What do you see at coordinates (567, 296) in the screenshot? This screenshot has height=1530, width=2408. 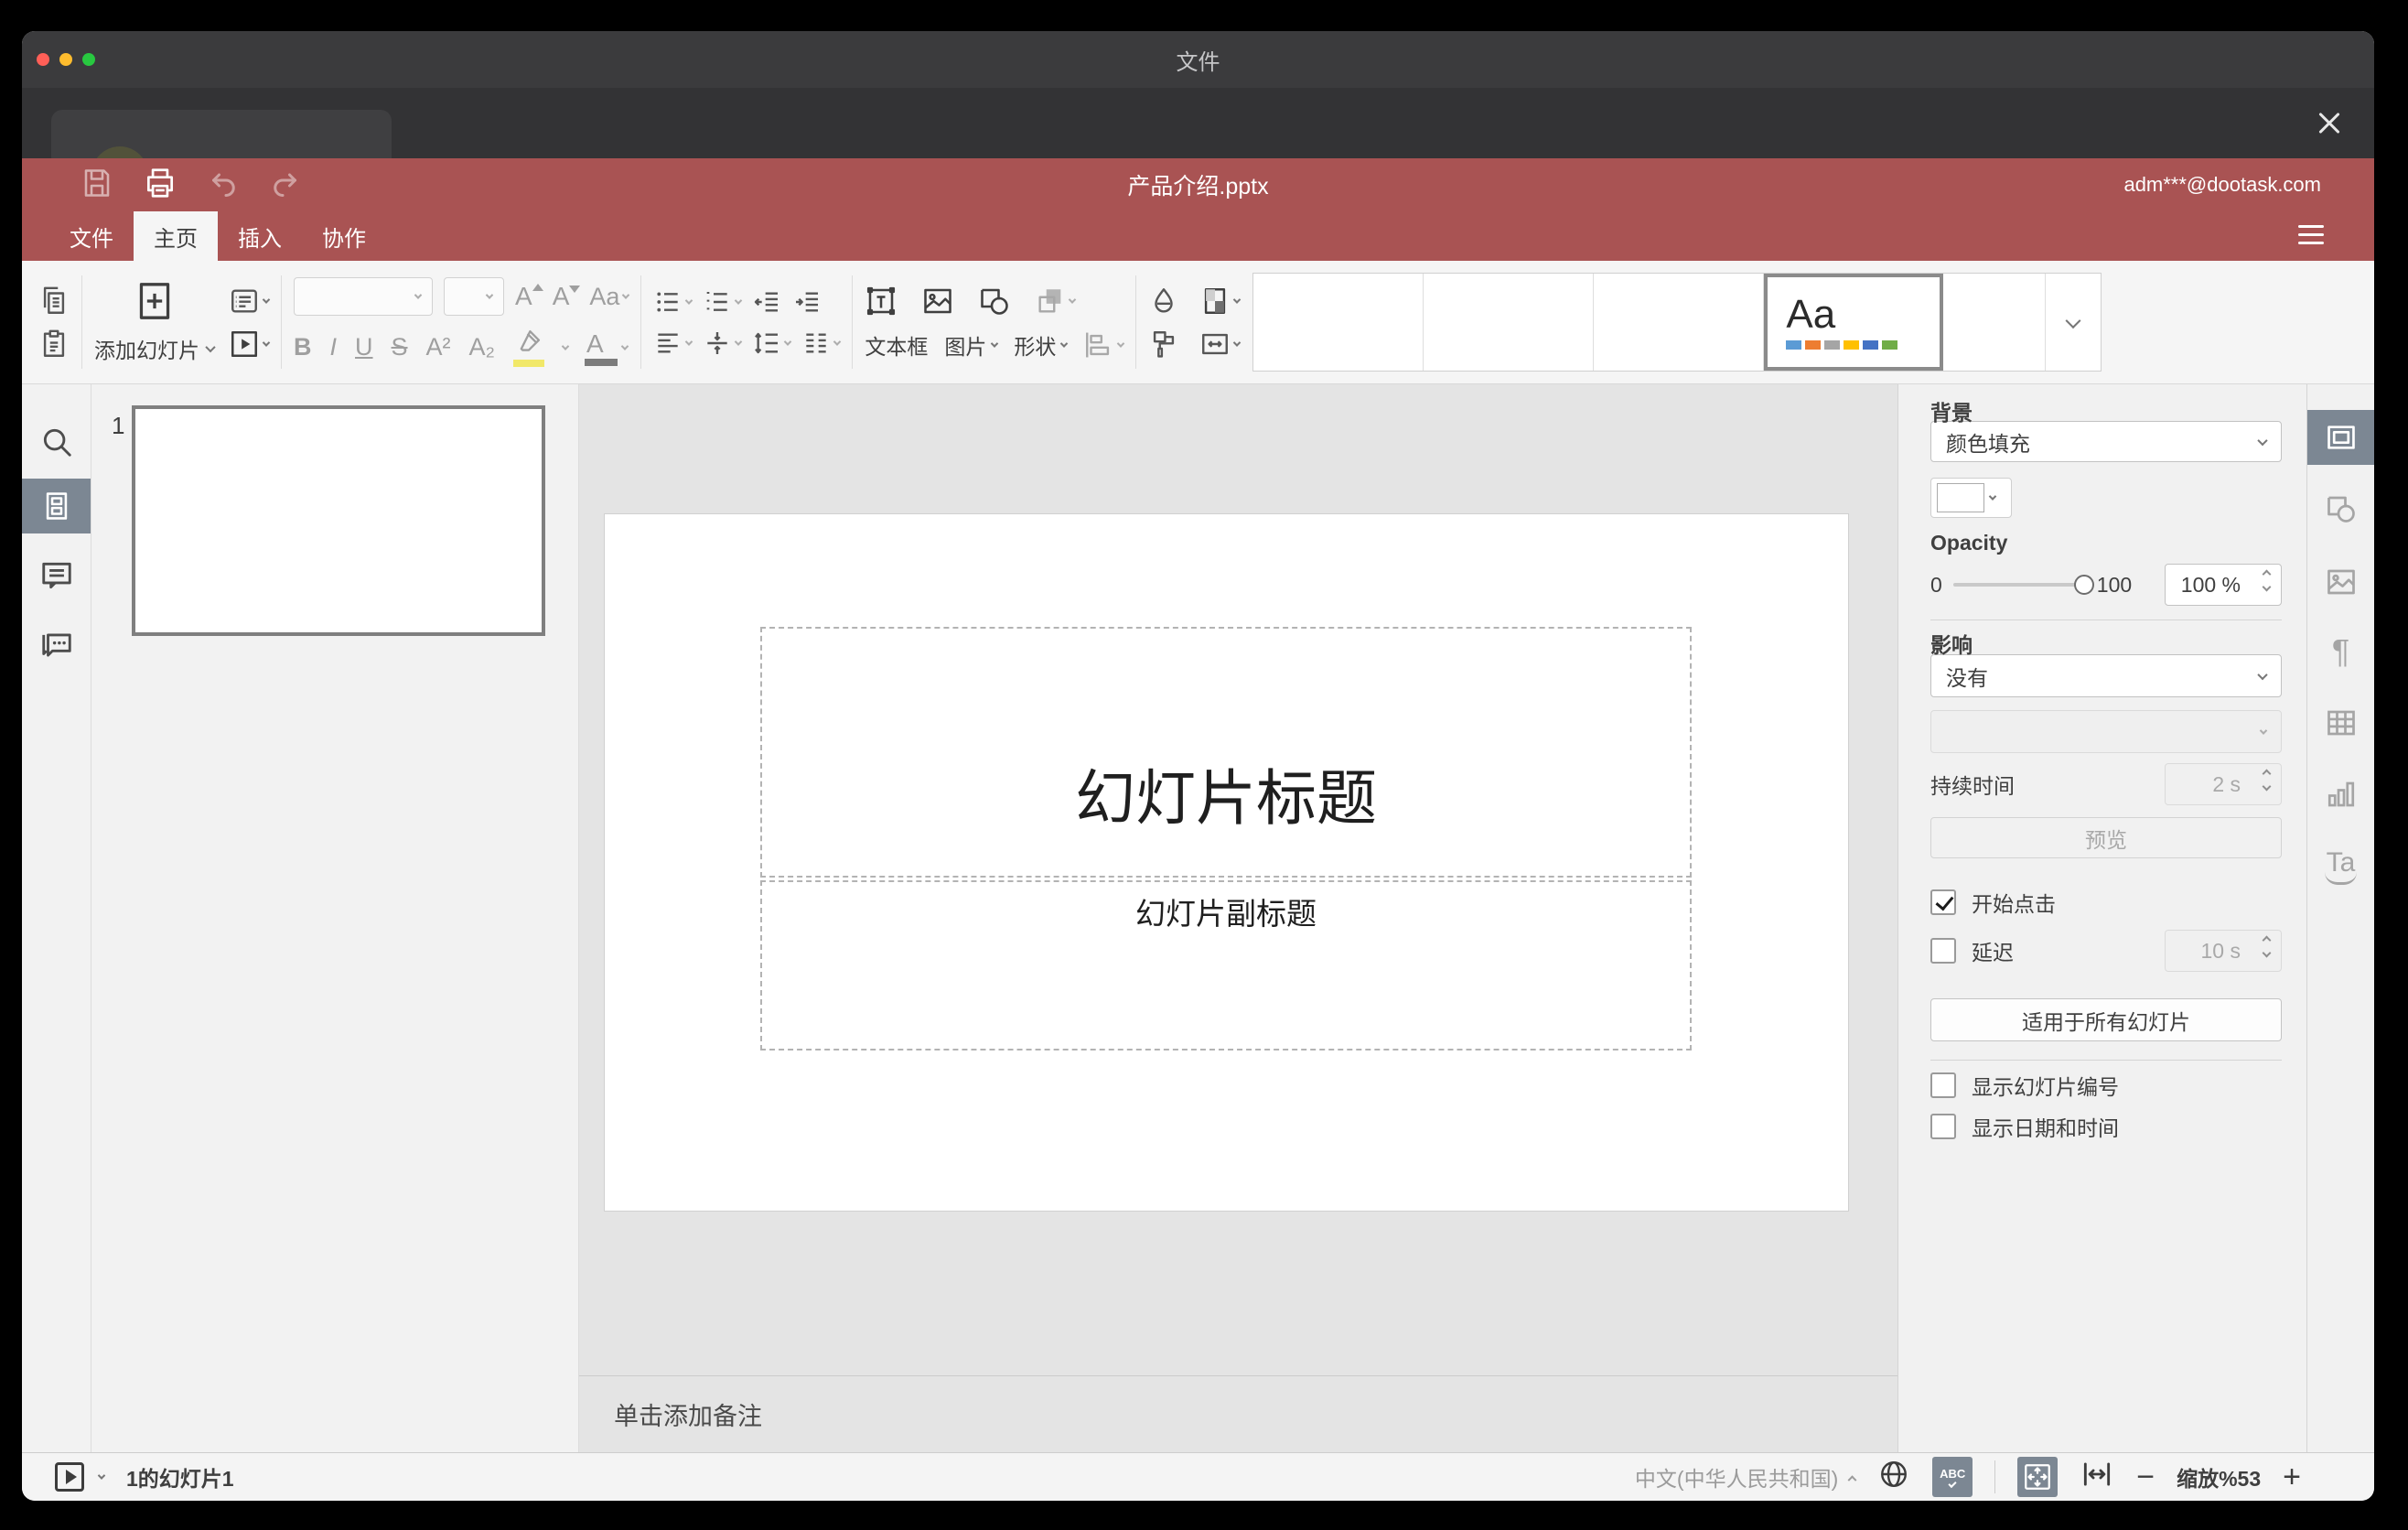 I see `decrease-font-icon: A` at bounding box center [567, 296].